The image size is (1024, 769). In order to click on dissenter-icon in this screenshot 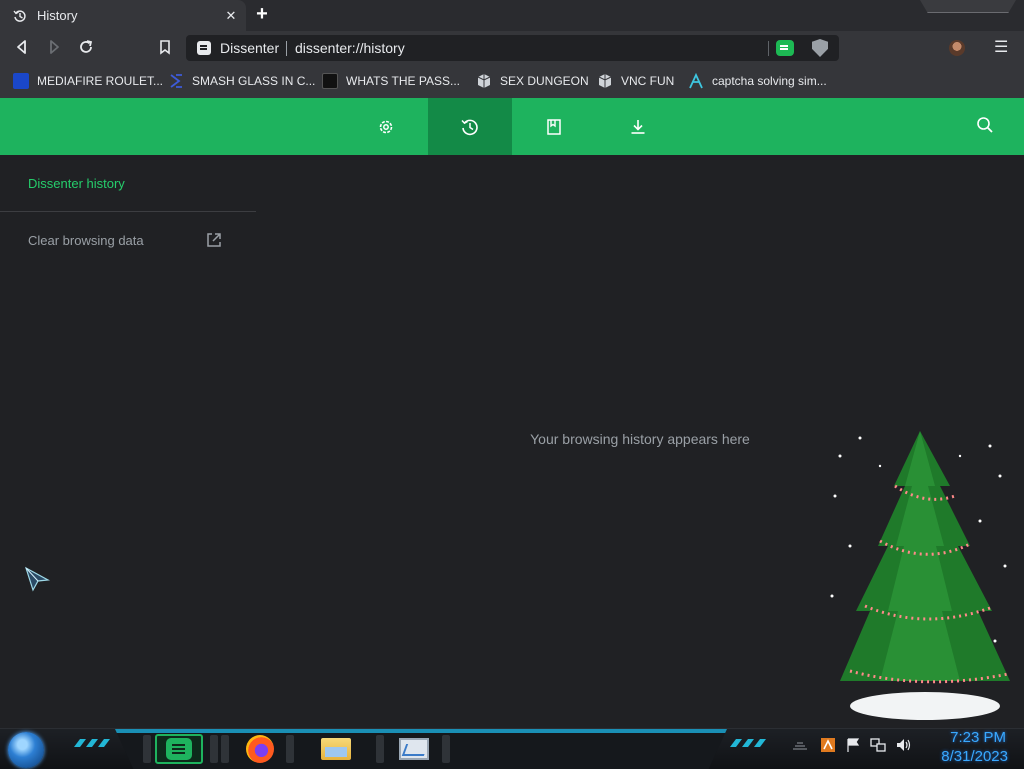, I will do `click(179, 749)`.